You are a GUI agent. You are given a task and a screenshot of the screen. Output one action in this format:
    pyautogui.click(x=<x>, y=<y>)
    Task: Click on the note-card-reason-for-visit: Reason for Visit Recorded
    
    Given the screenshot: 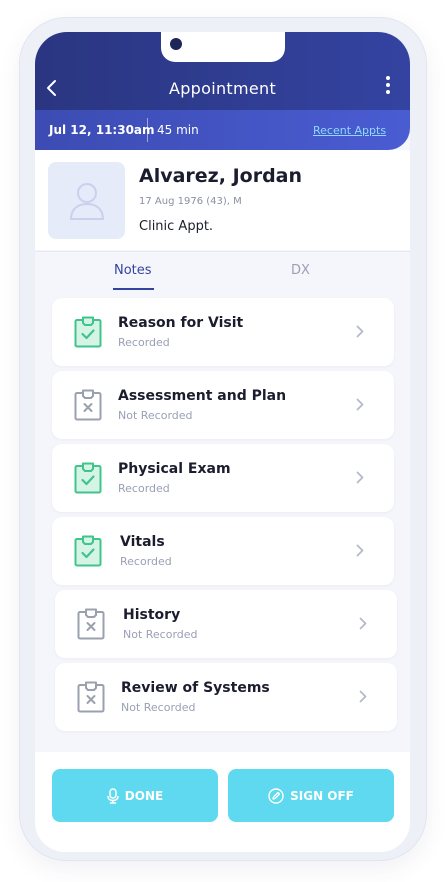 What is the action you would take?
    pyautogui.click(x=223, y=332)
    